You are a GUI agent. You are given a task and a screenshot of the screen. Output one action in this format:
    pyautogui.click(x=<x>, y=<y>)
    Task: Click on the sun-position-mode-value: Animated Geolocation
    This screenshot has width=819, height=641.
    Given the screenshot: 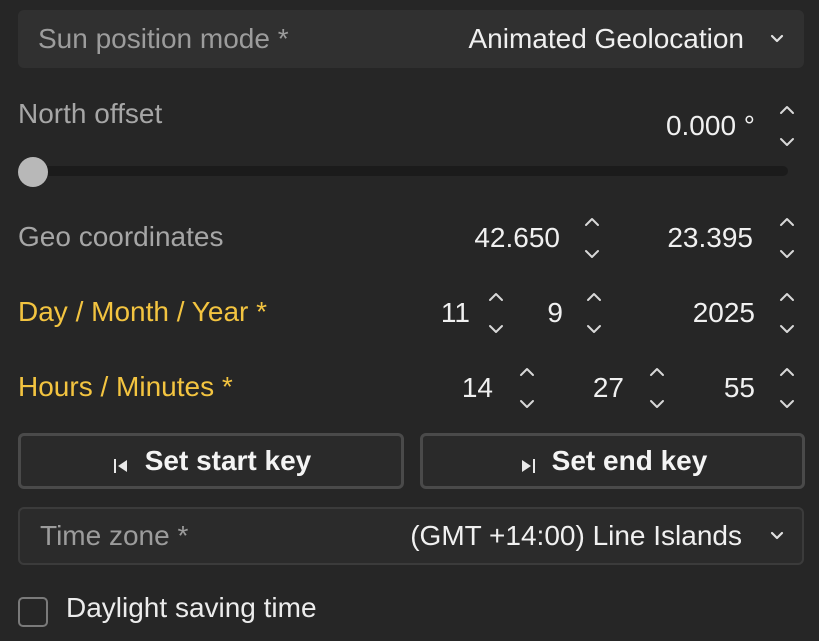 What is the action you would take?
    pyautogui.click(x=606, y=38)
    